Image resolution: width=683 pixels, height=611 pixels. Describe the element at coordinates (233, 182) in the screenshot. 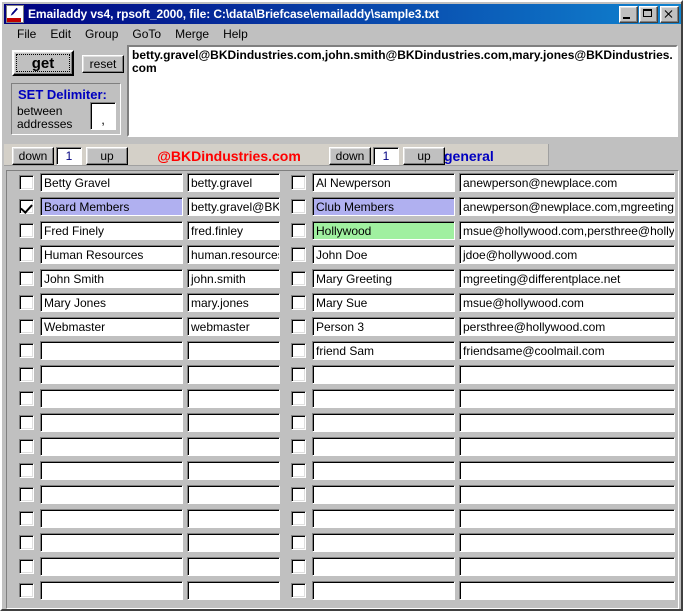

I see `alias-field-left: betty.gravel` at that location.